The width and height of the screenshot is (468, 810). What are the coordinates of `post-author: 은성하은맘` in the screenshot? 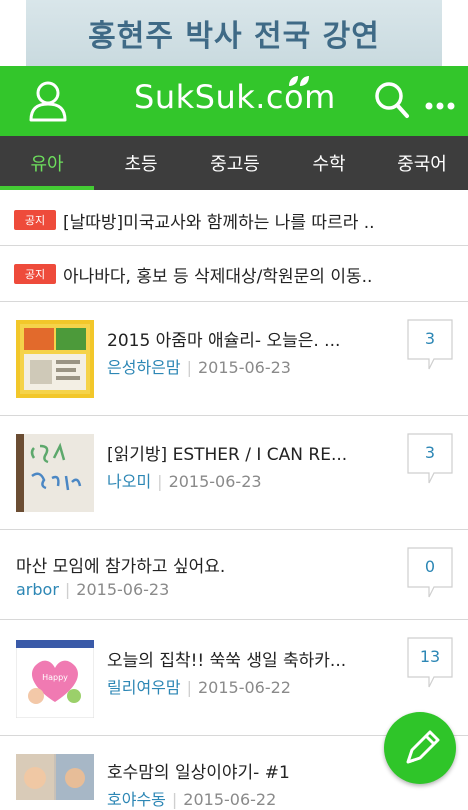 It's located at (144, 367).